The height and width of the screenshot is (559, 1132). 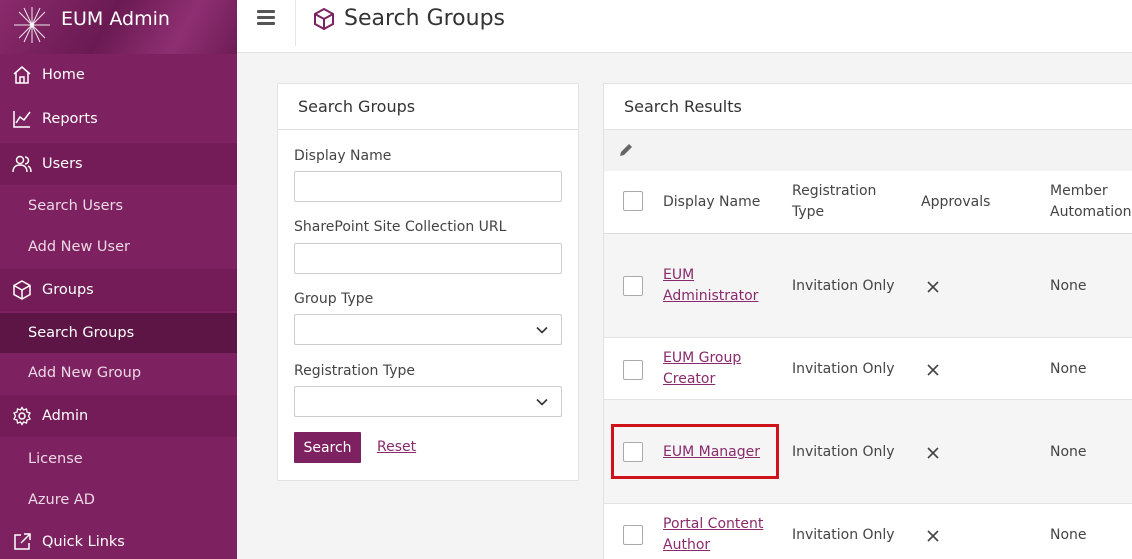 I want to click on nav-users: Users, so click(x=118, y=164).